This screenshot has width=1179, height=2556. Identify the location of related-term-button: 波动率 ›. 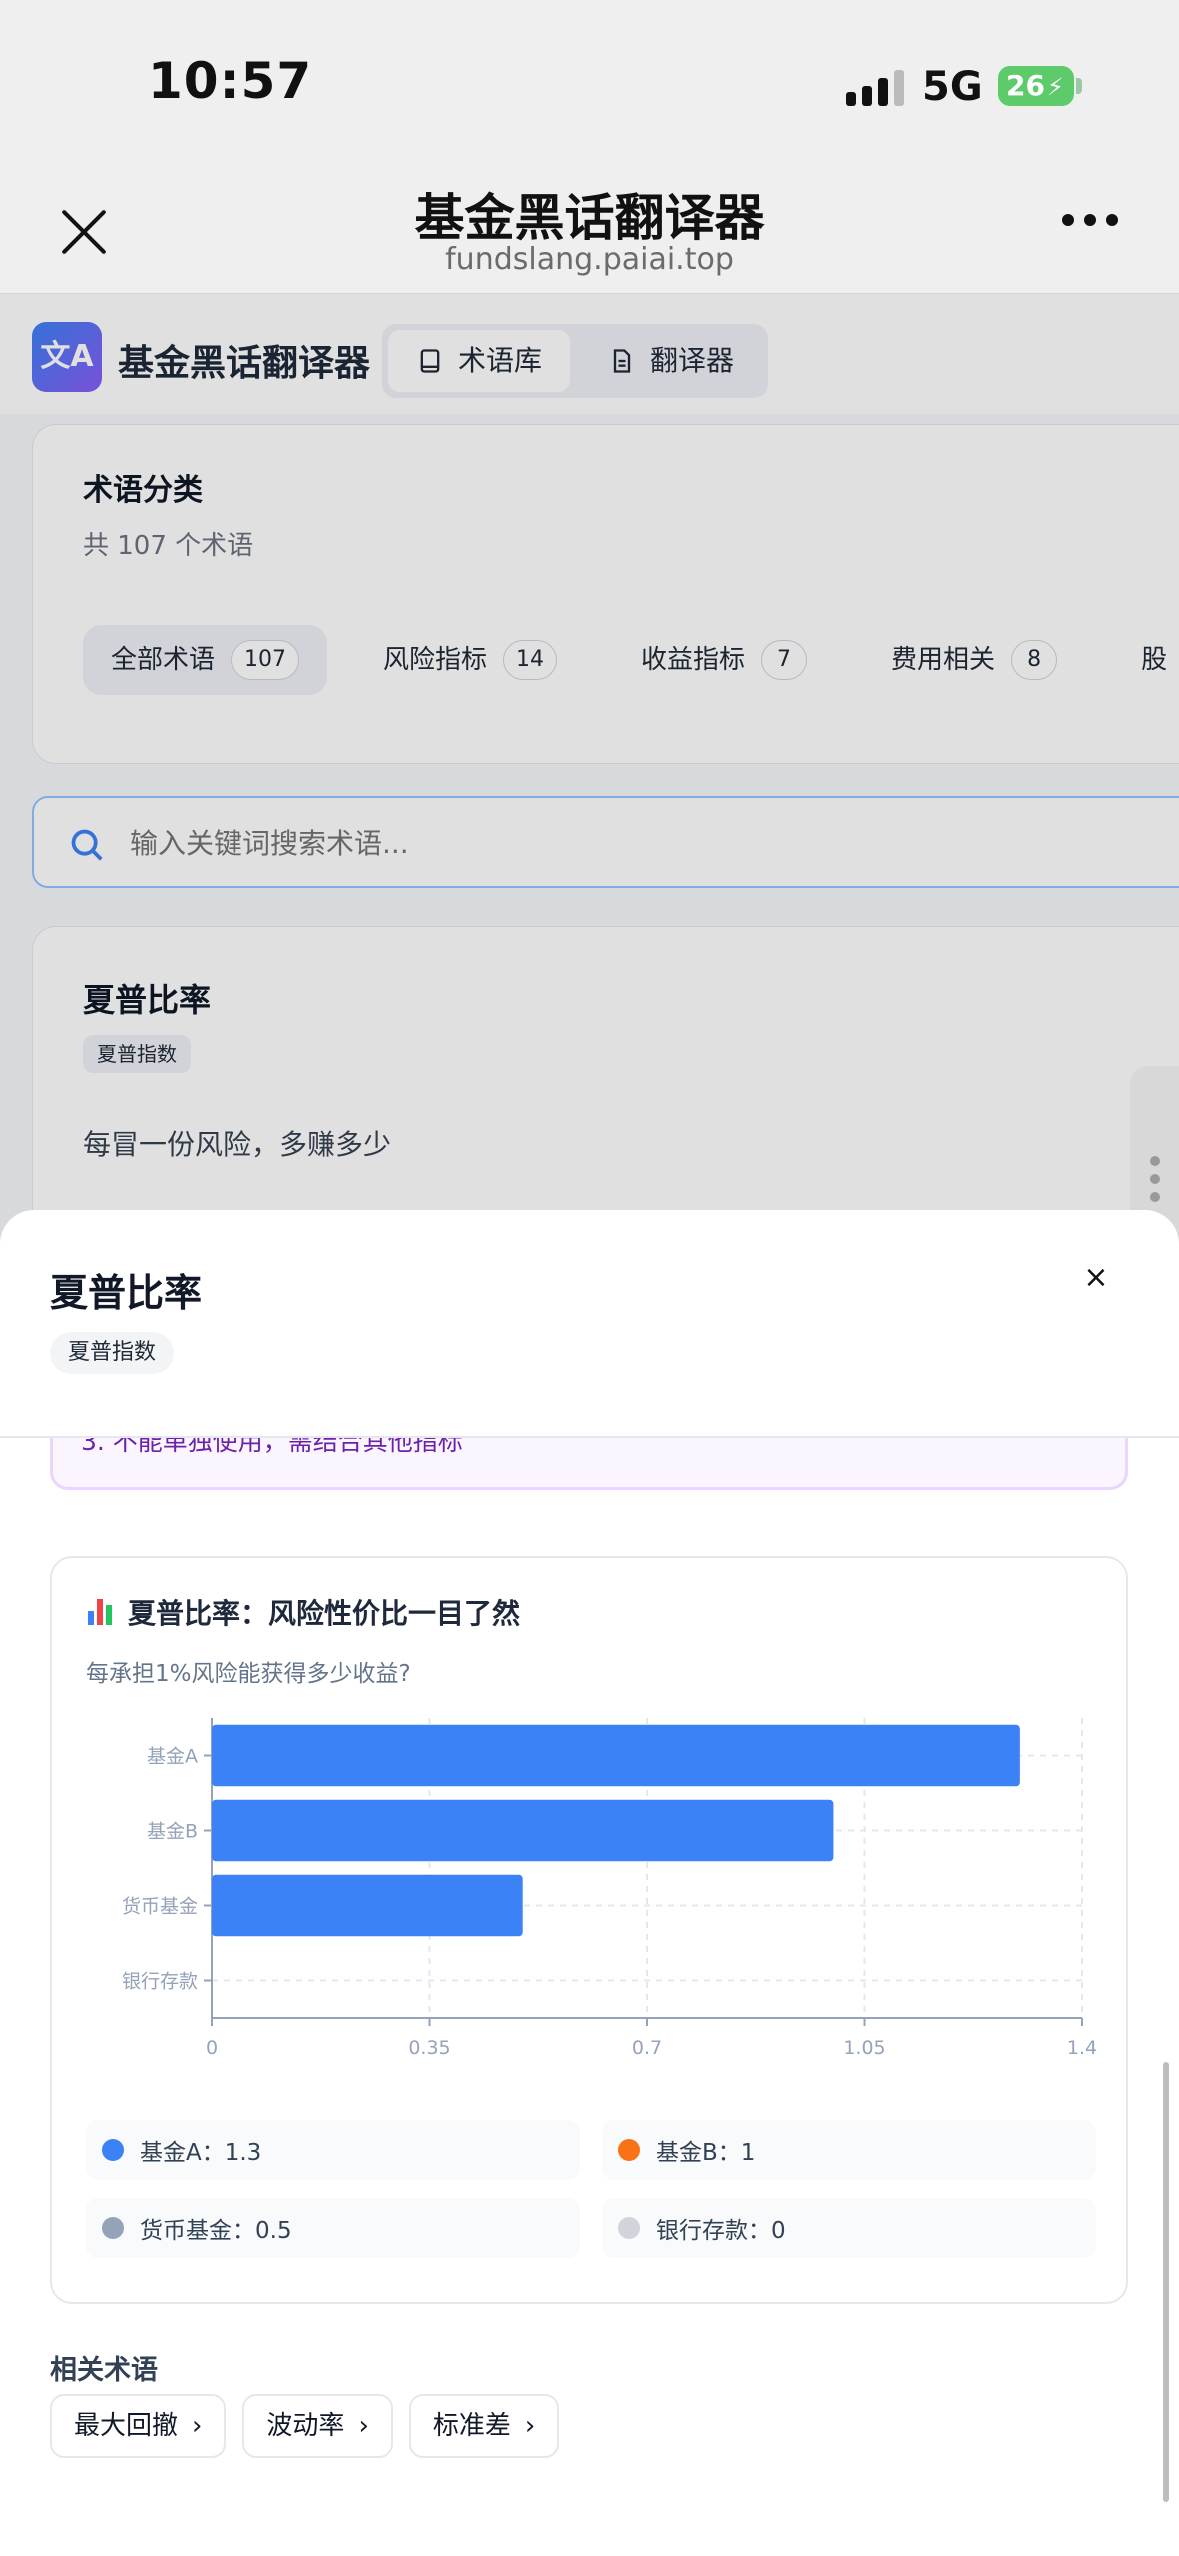
(317, 2426).